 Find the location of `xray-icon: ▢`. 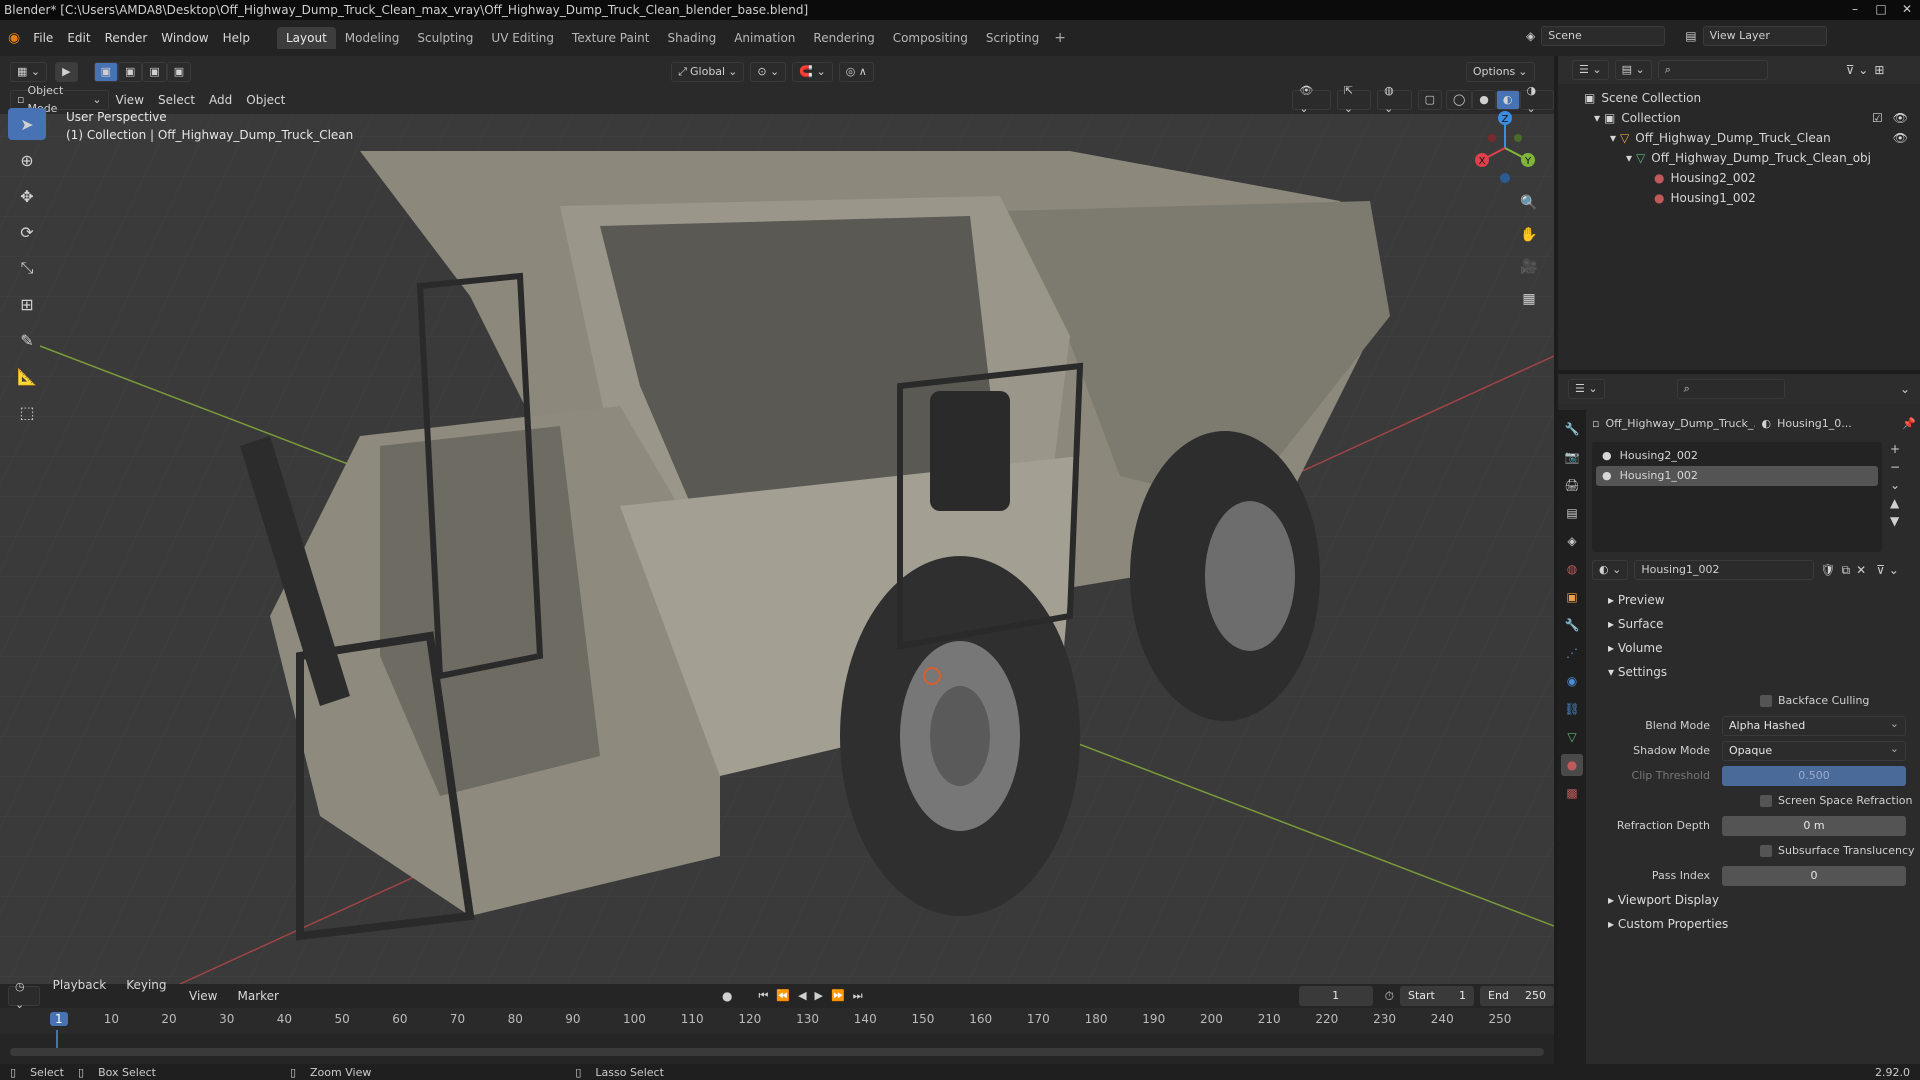

xray-icon: ▢ is located at coordinates (1429, 100).